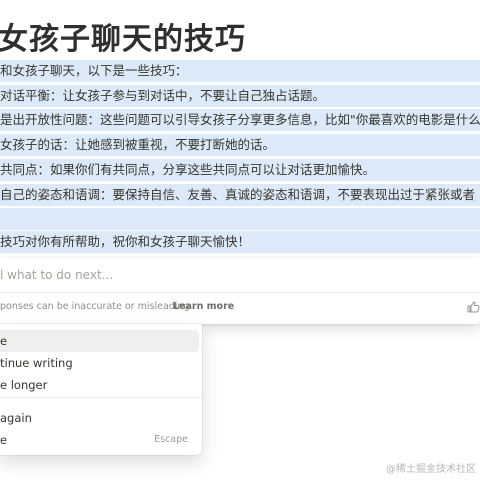 This screenshot has height=480, width=480. I want to click on panel-divider, so click(240, 292).